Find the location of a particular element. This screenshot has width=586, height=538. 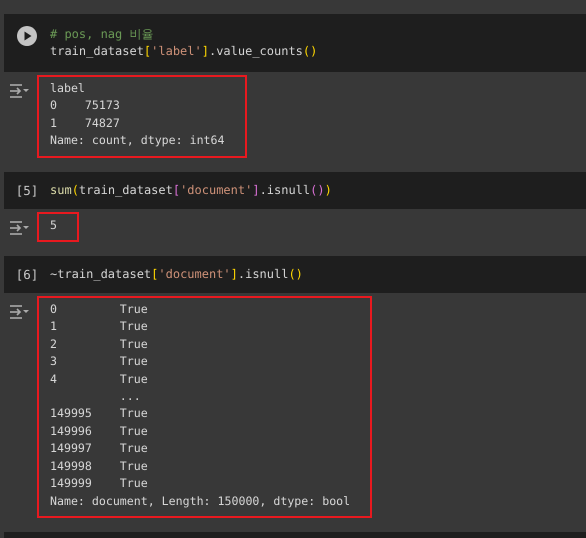

code-line: train_dataset['label'].value_counts() is located at coordinates (184, 51).